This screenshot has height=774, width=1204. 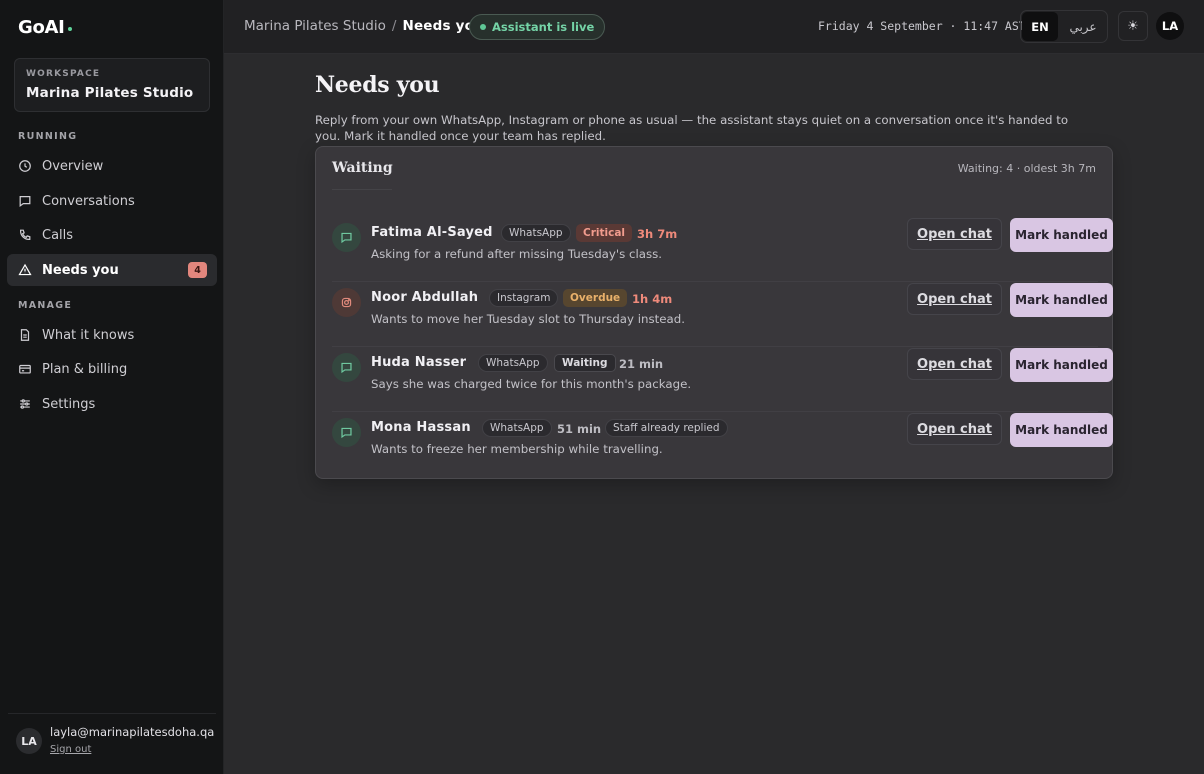 What do you see at coordinates (362, 168) in the screenshot?
I see `panel-title: Waiting` at bounding box center [362, 168].